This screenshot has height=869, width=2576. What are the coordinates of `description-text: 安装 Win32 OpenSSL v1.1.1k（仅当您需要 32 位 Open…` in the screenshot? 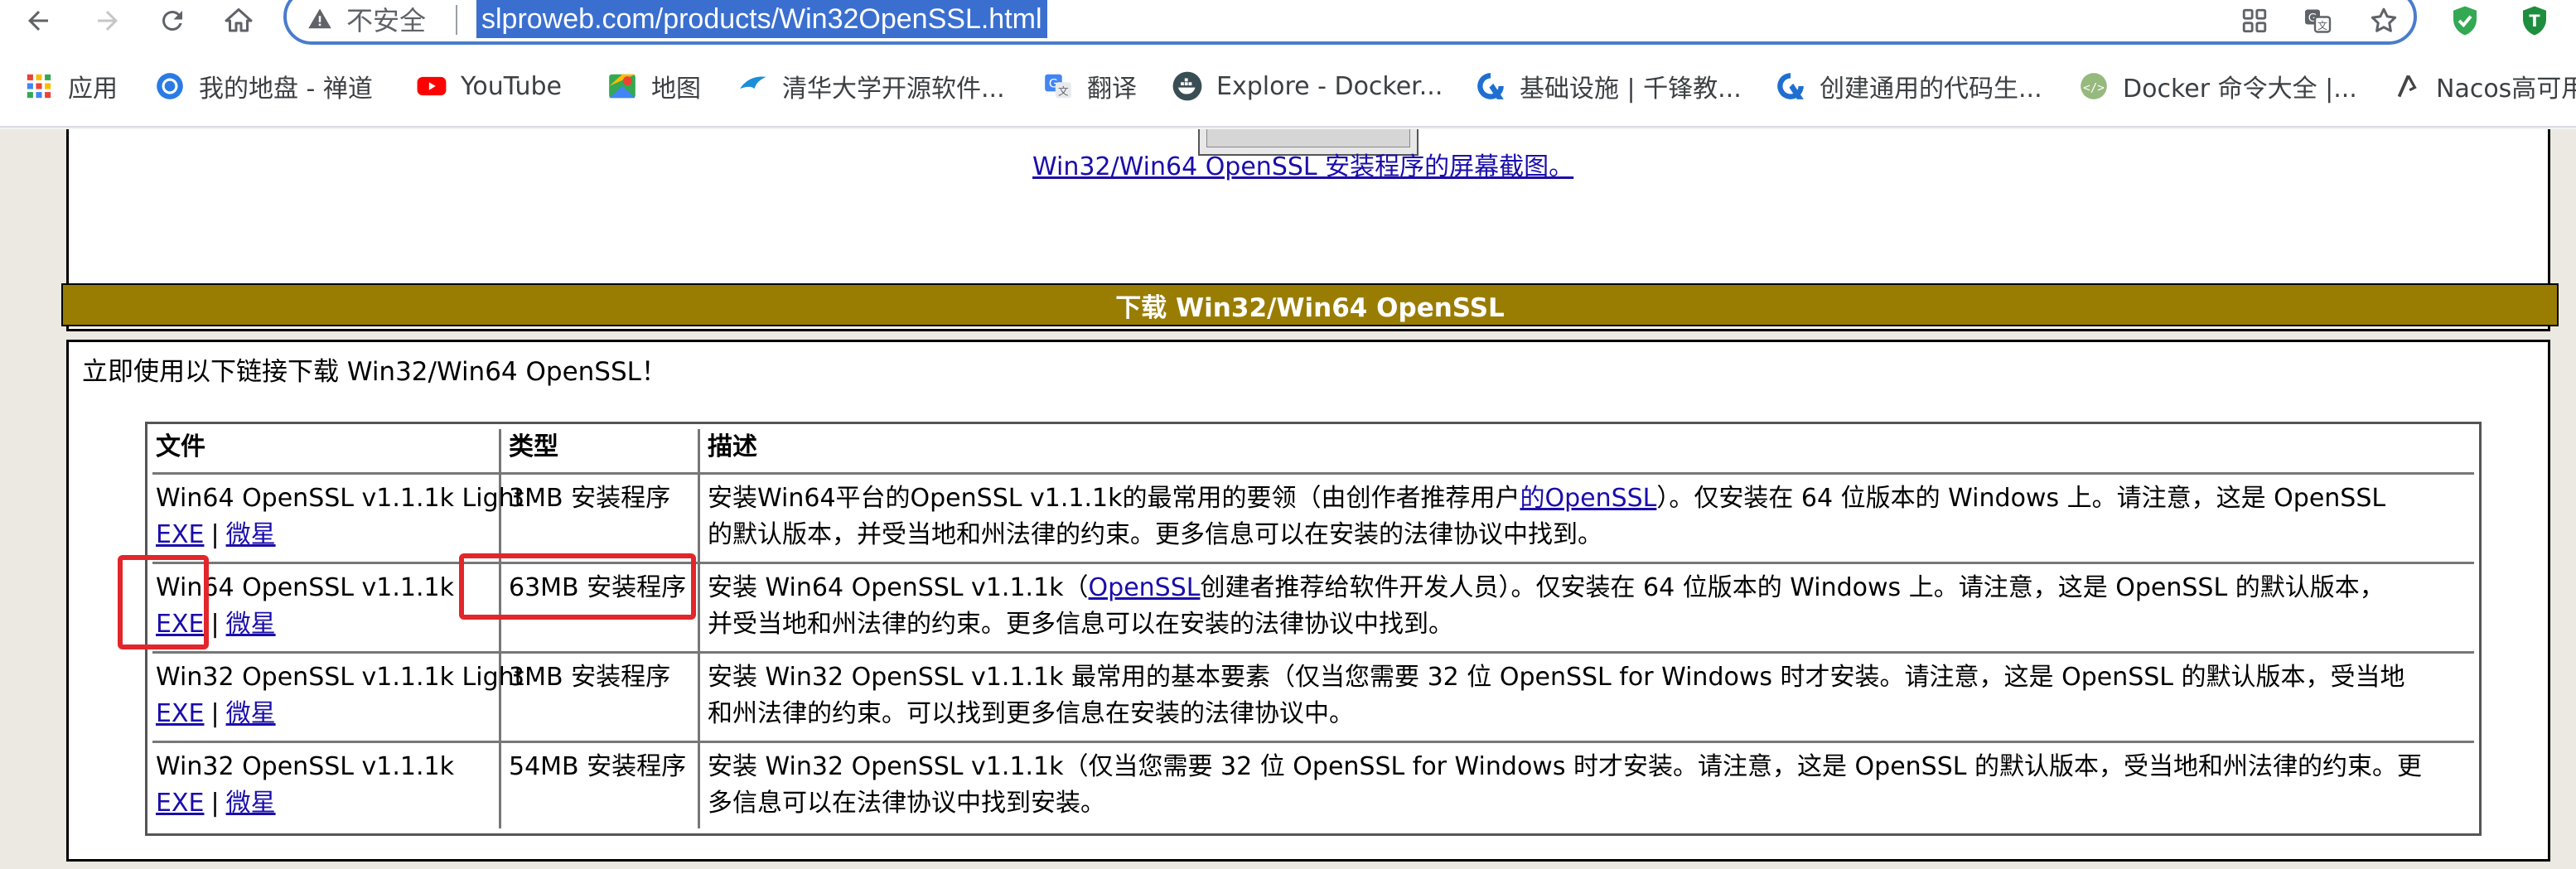 It's located at (1565, 766).